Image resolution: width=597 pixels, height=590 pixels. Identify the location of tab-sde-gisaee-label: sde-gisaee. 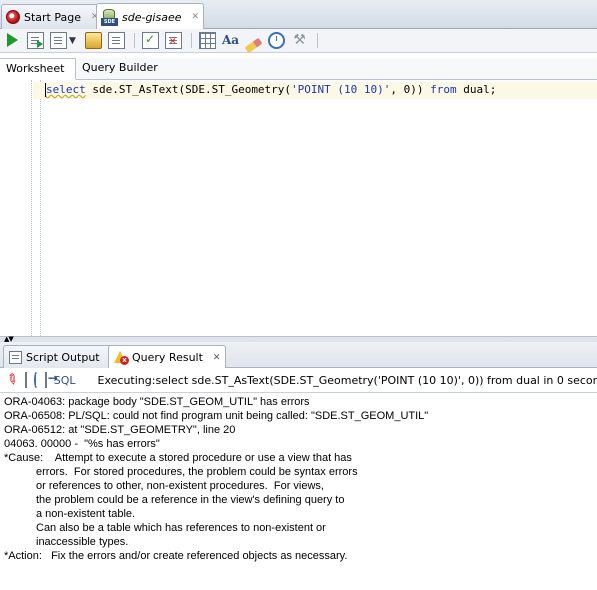
(152, 17).